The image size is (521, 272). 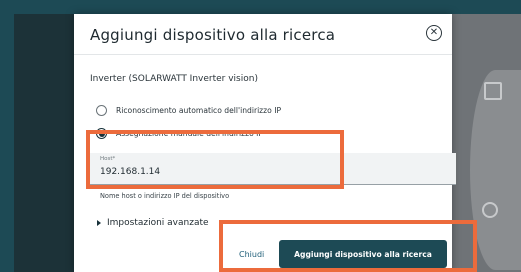 I want to click on advanced-settings-toggle: Impostazioni avanzate, so click(x=153, y=223).